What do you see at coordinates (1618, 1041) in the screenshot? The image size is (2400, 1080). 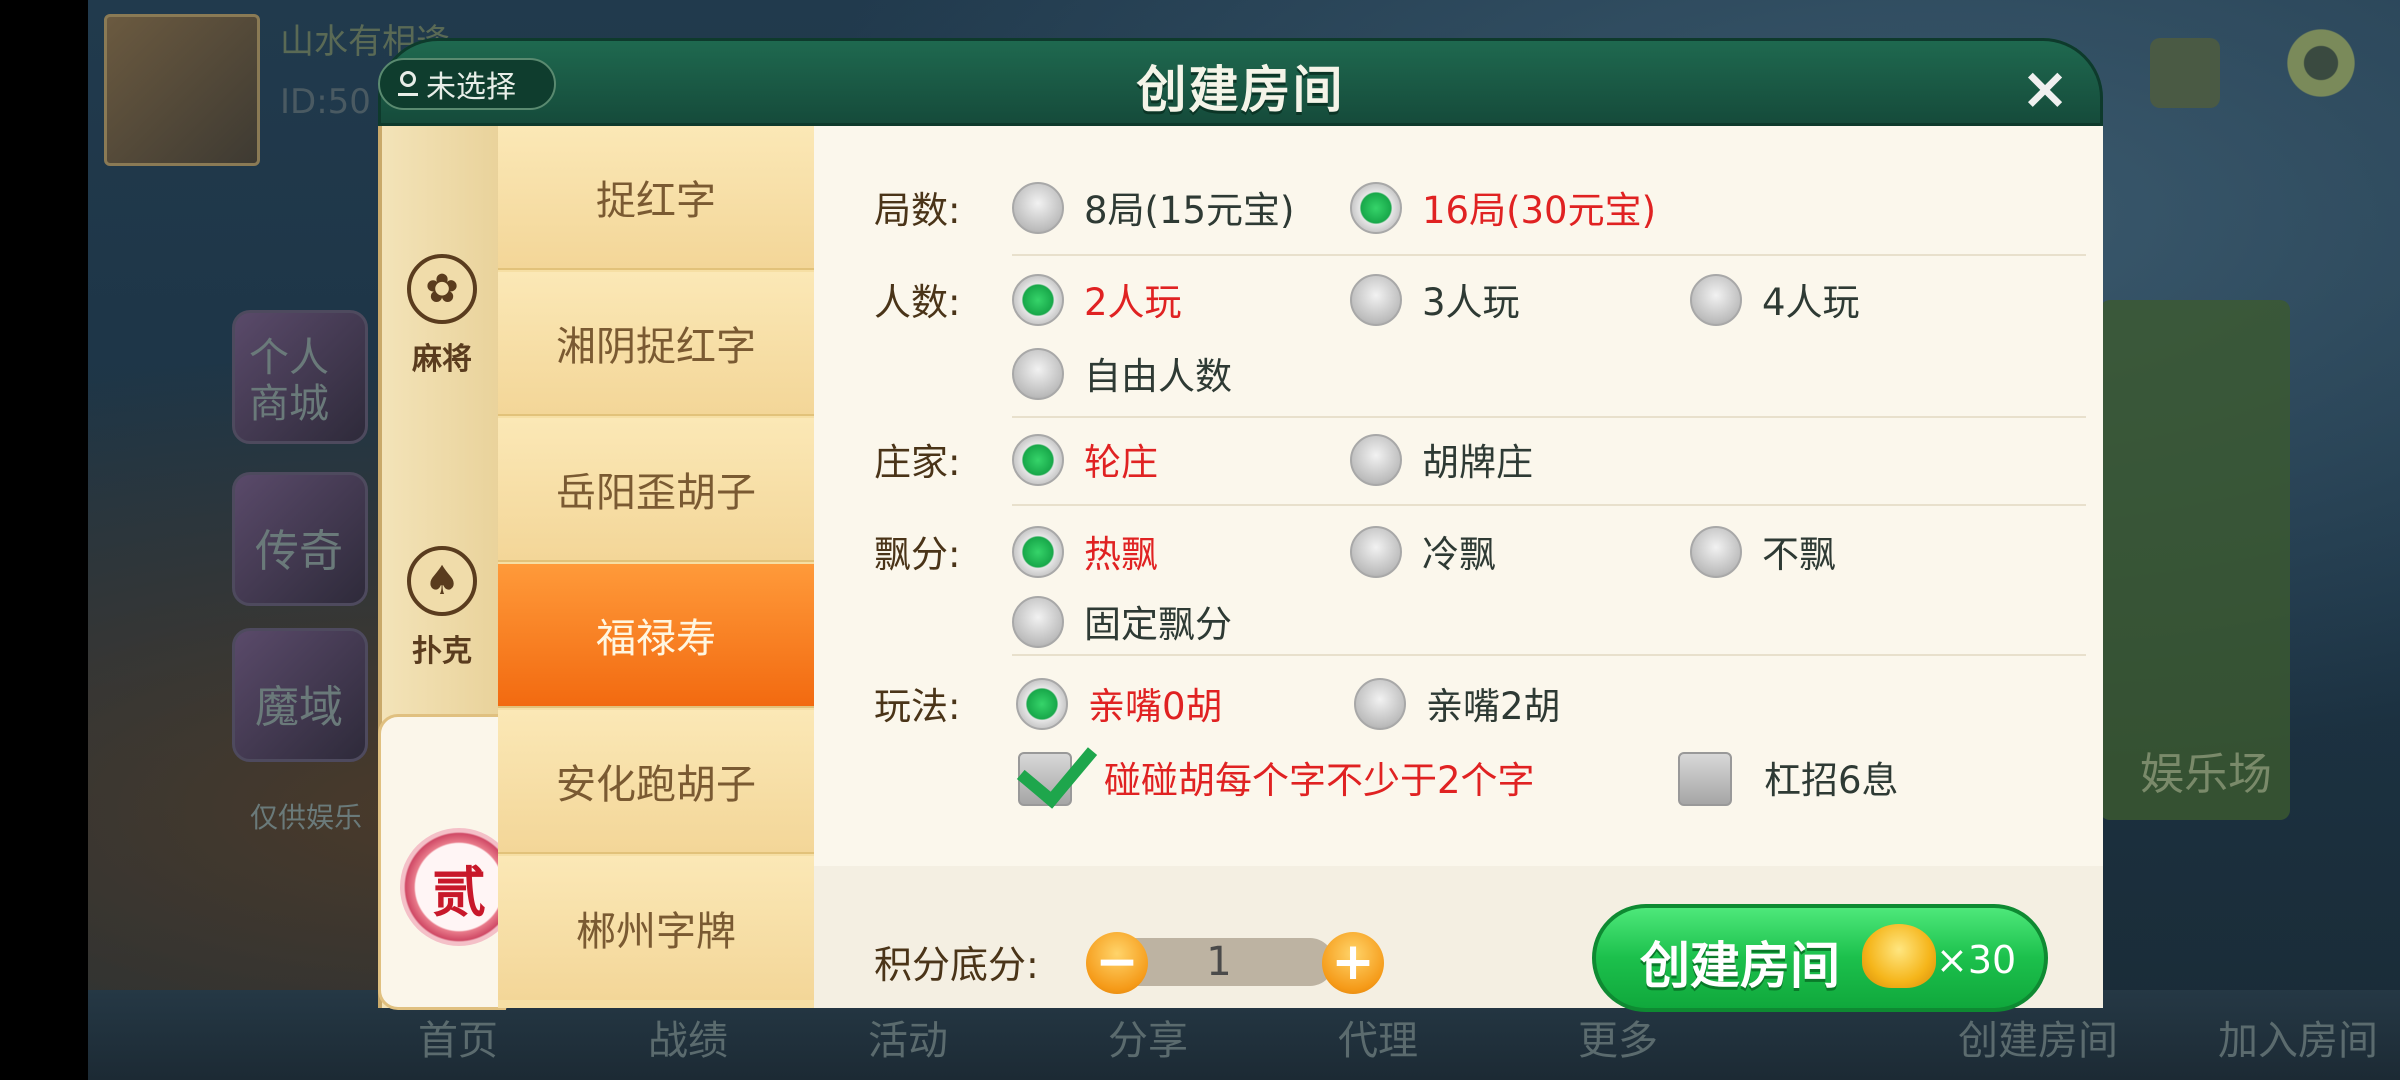 I see `nav-more: 更多` at bounding box center [1618, 1041].